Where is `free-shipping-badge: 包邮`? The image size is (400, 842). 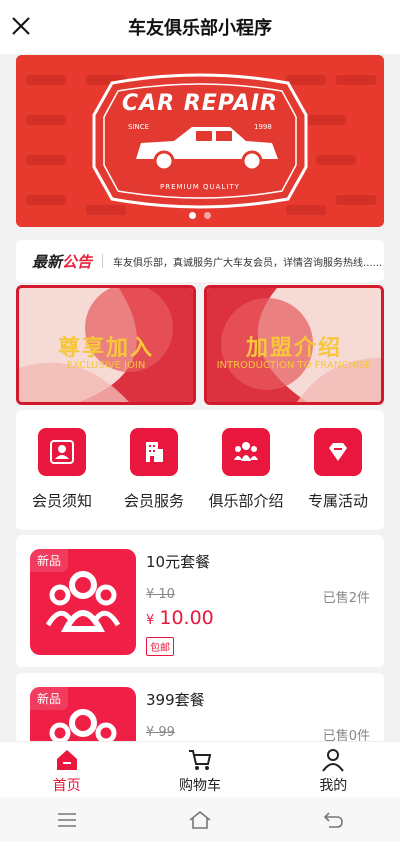 free-shipping-badge: 包邮 is located at coordinates (160, 646).